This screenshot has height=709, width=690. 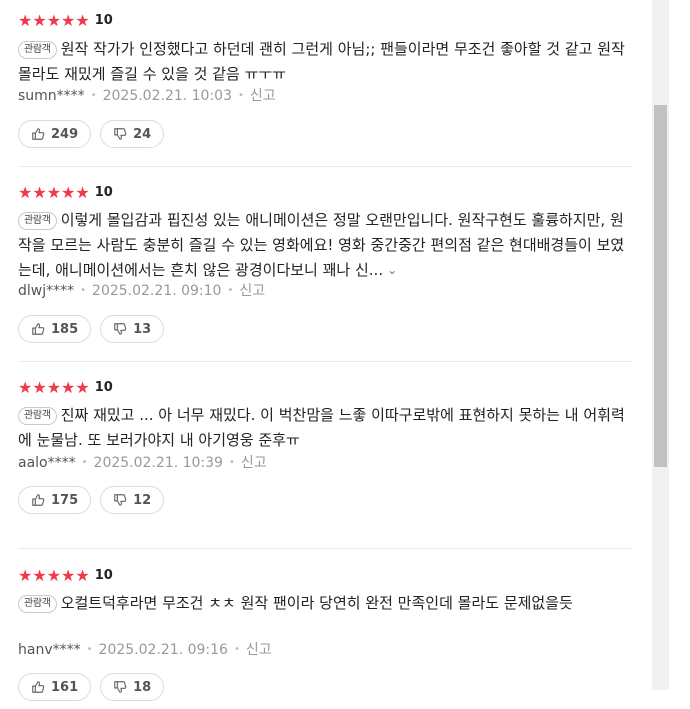 I want to click on like-button: 175, so click(x=55, y=500).